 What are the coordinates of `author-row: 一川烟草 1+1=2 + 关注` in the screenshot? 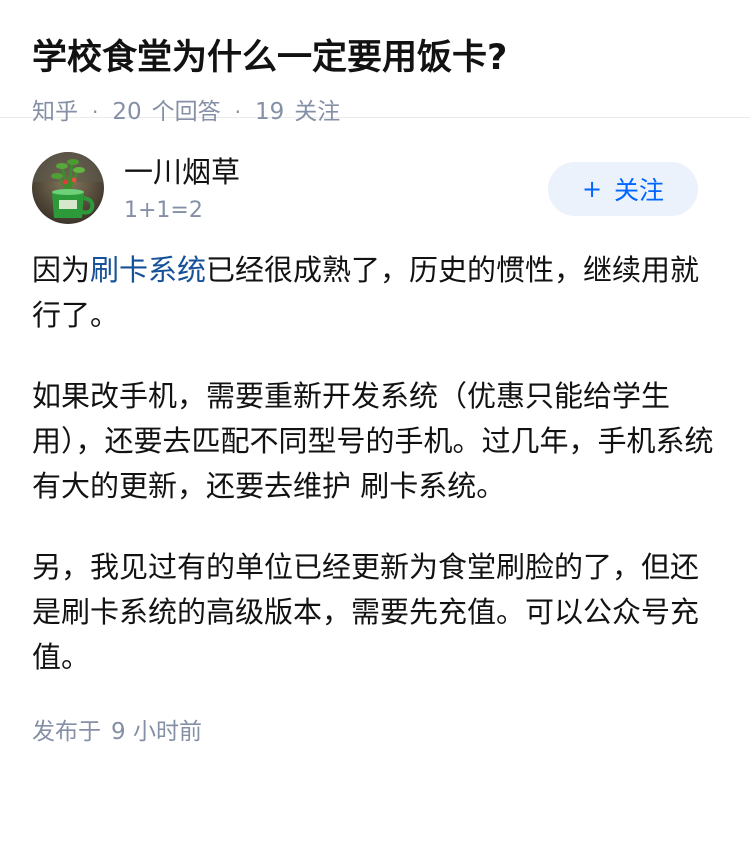 It's located at (375, 194).